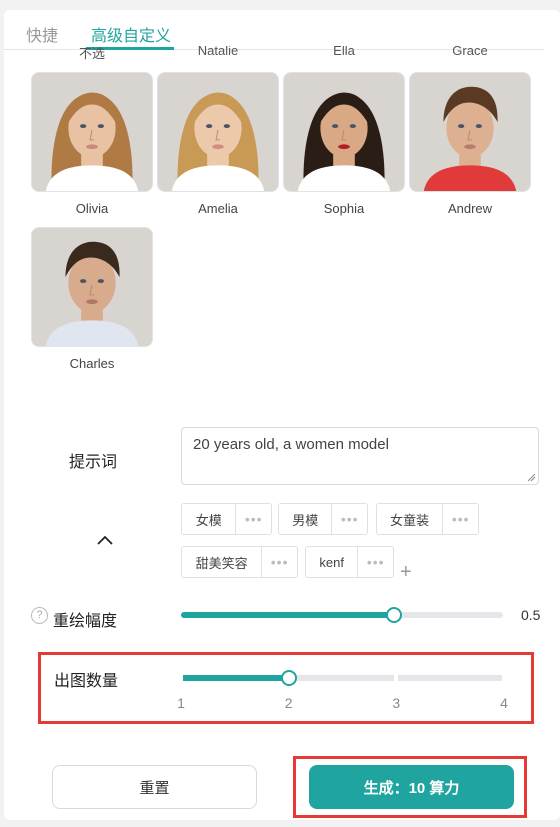 The image size is (560, 827). Describe the element at coordinates (344, 52) in the screenshot. I see `model-name-ella: Ella` at that location.